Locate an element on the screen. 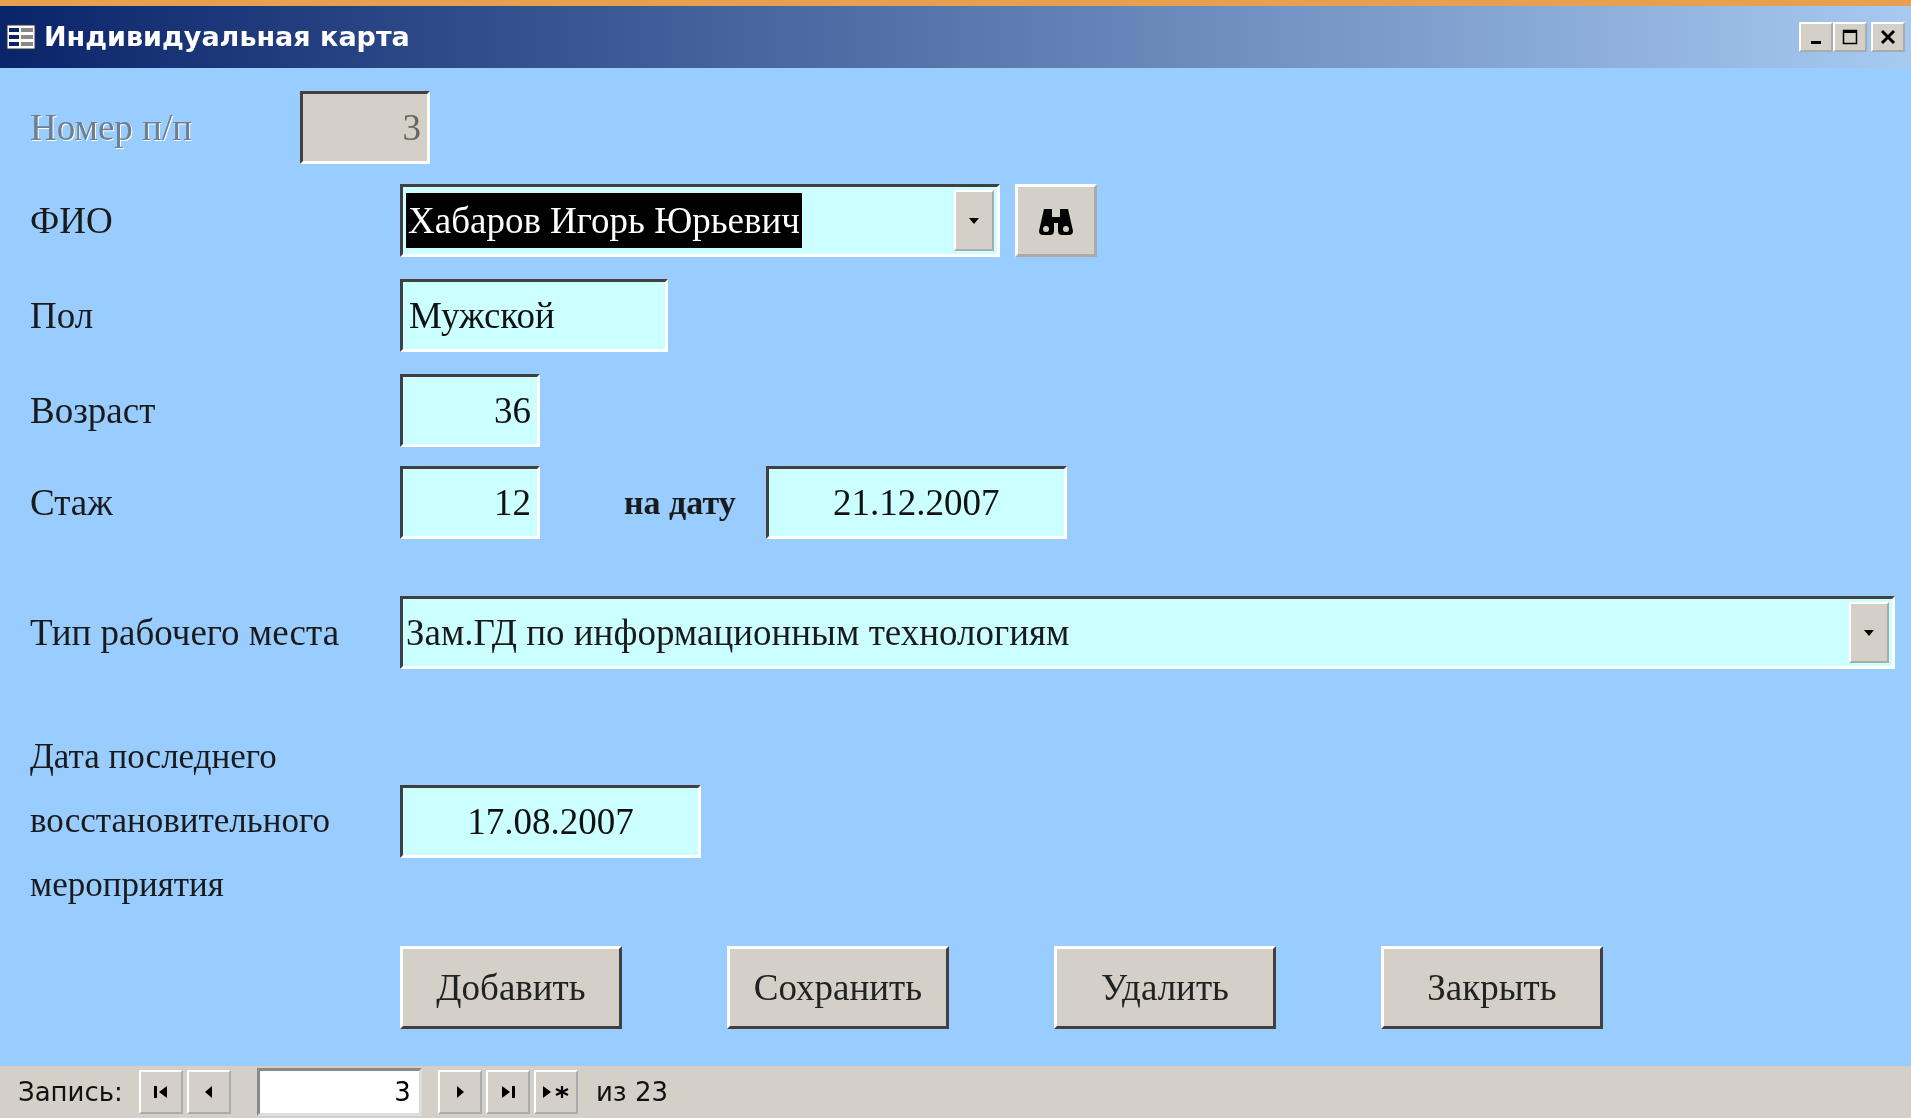  close-icon is located at coordinates (1888, 37).